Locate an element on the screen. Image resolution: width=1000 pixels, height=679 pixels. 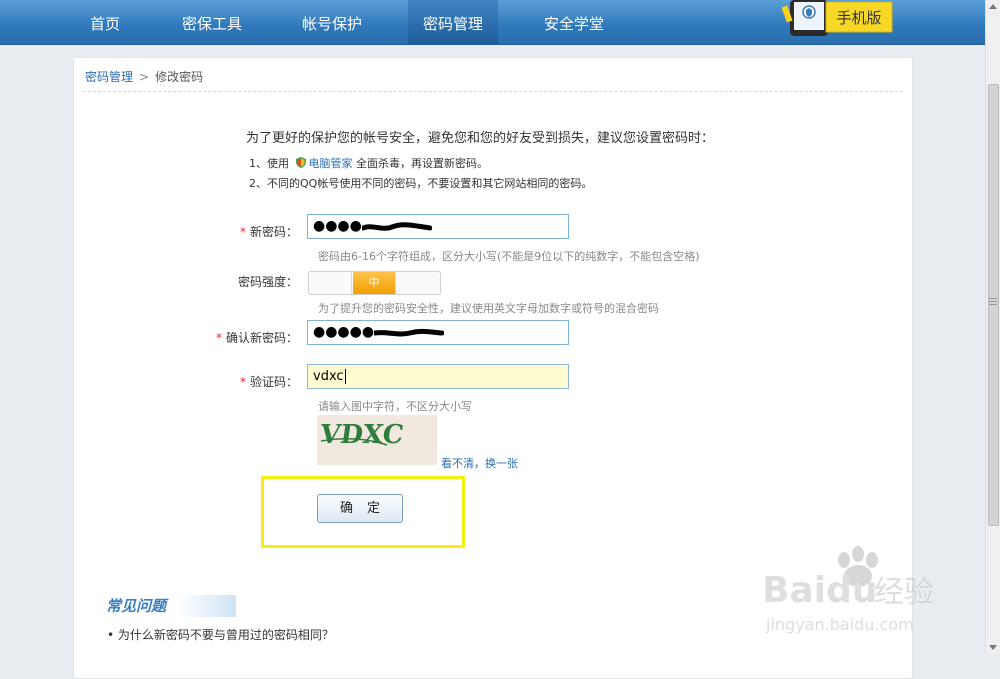
captcha-hint: 请输入图中字符，不区分大小写 is located at coordinates (395, 406).